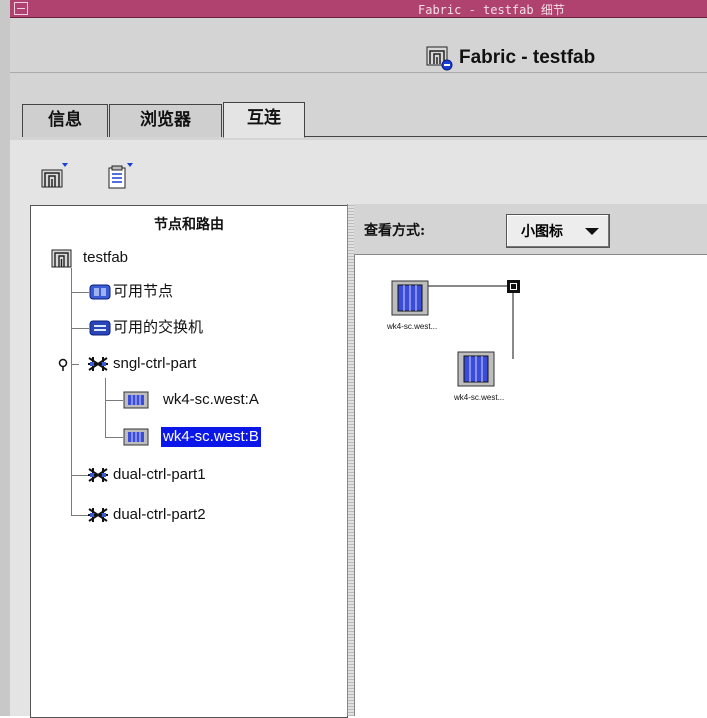 Image resolution: width=707 pixels, height=718 pixels. I want to click on tab-info: 信息, so click(65, 120).